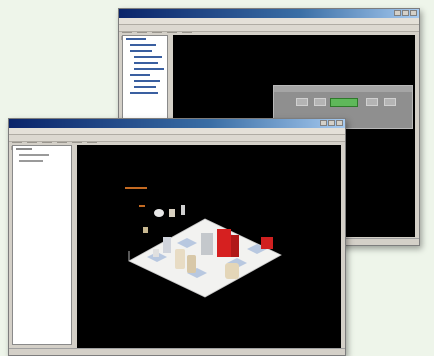 The image size is (434, 356). I want to click on front-statusbar, so click(177, 351).